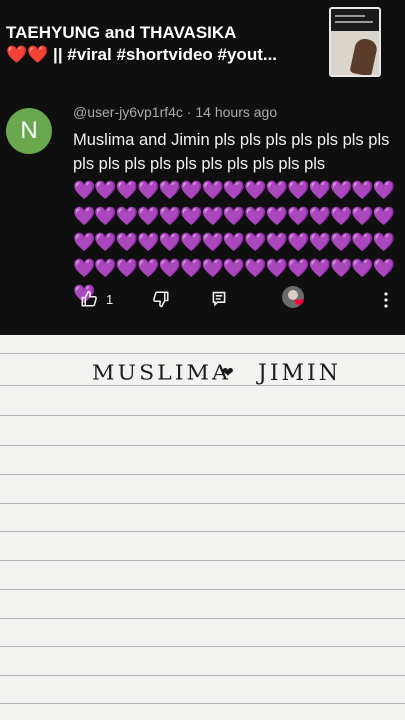  What do you see at coordinates (299, 373) in the screenshot?
I see `handwritten-name-2: JIMIN` at bounding box center [299, 373].